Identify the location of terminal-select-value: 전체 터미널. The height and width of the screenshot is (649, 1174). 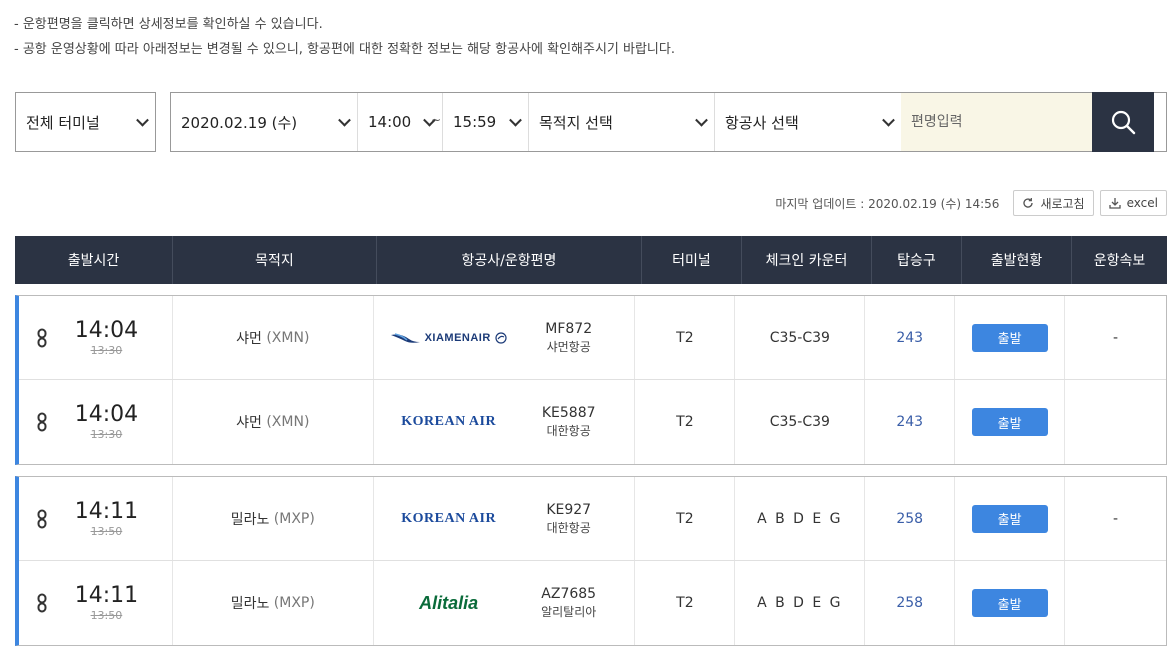
(63, 122).